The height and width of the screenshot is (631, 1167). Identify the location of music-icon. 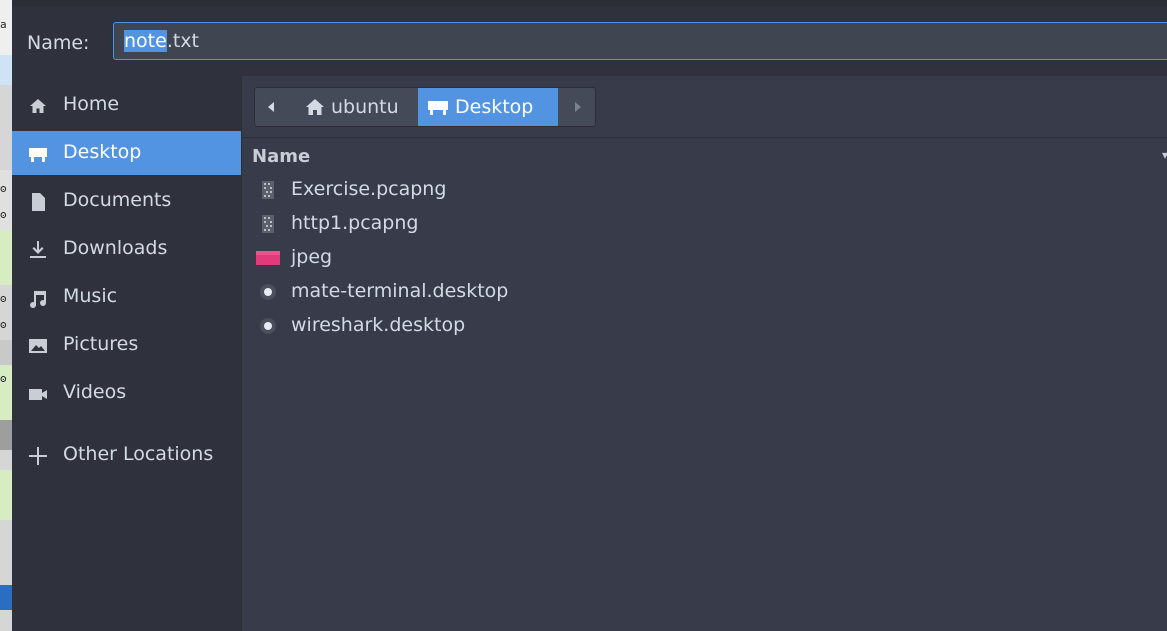
(38, 300).